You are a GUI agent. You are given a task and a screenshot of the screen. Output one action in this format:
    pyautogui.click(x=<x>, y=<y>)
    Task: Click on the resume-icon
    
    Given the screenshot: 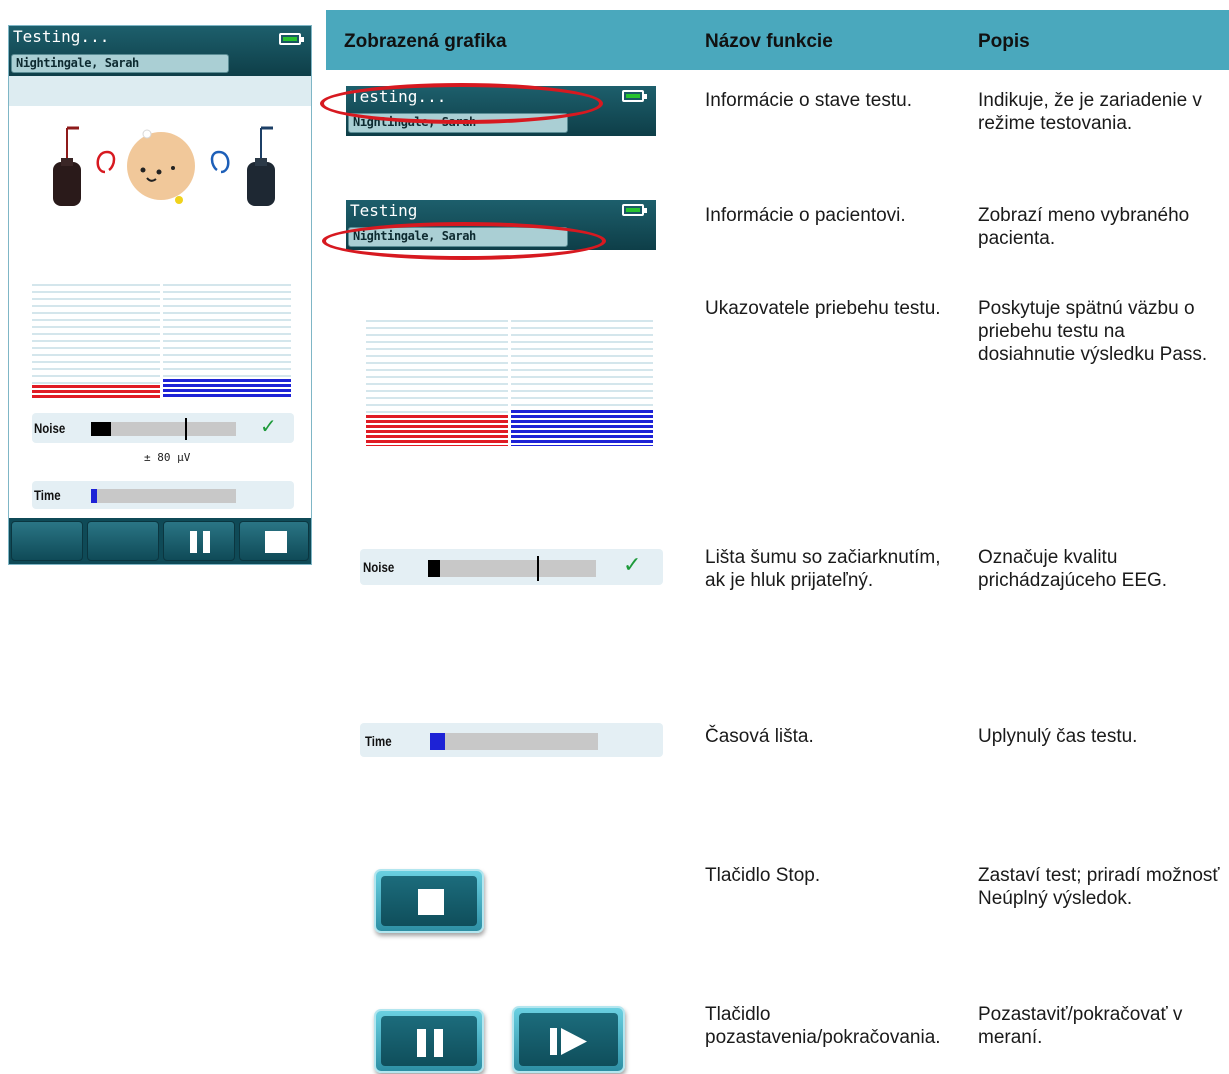 What is the action you would take?
    pyautogui.click(x=553, y=1041)
    